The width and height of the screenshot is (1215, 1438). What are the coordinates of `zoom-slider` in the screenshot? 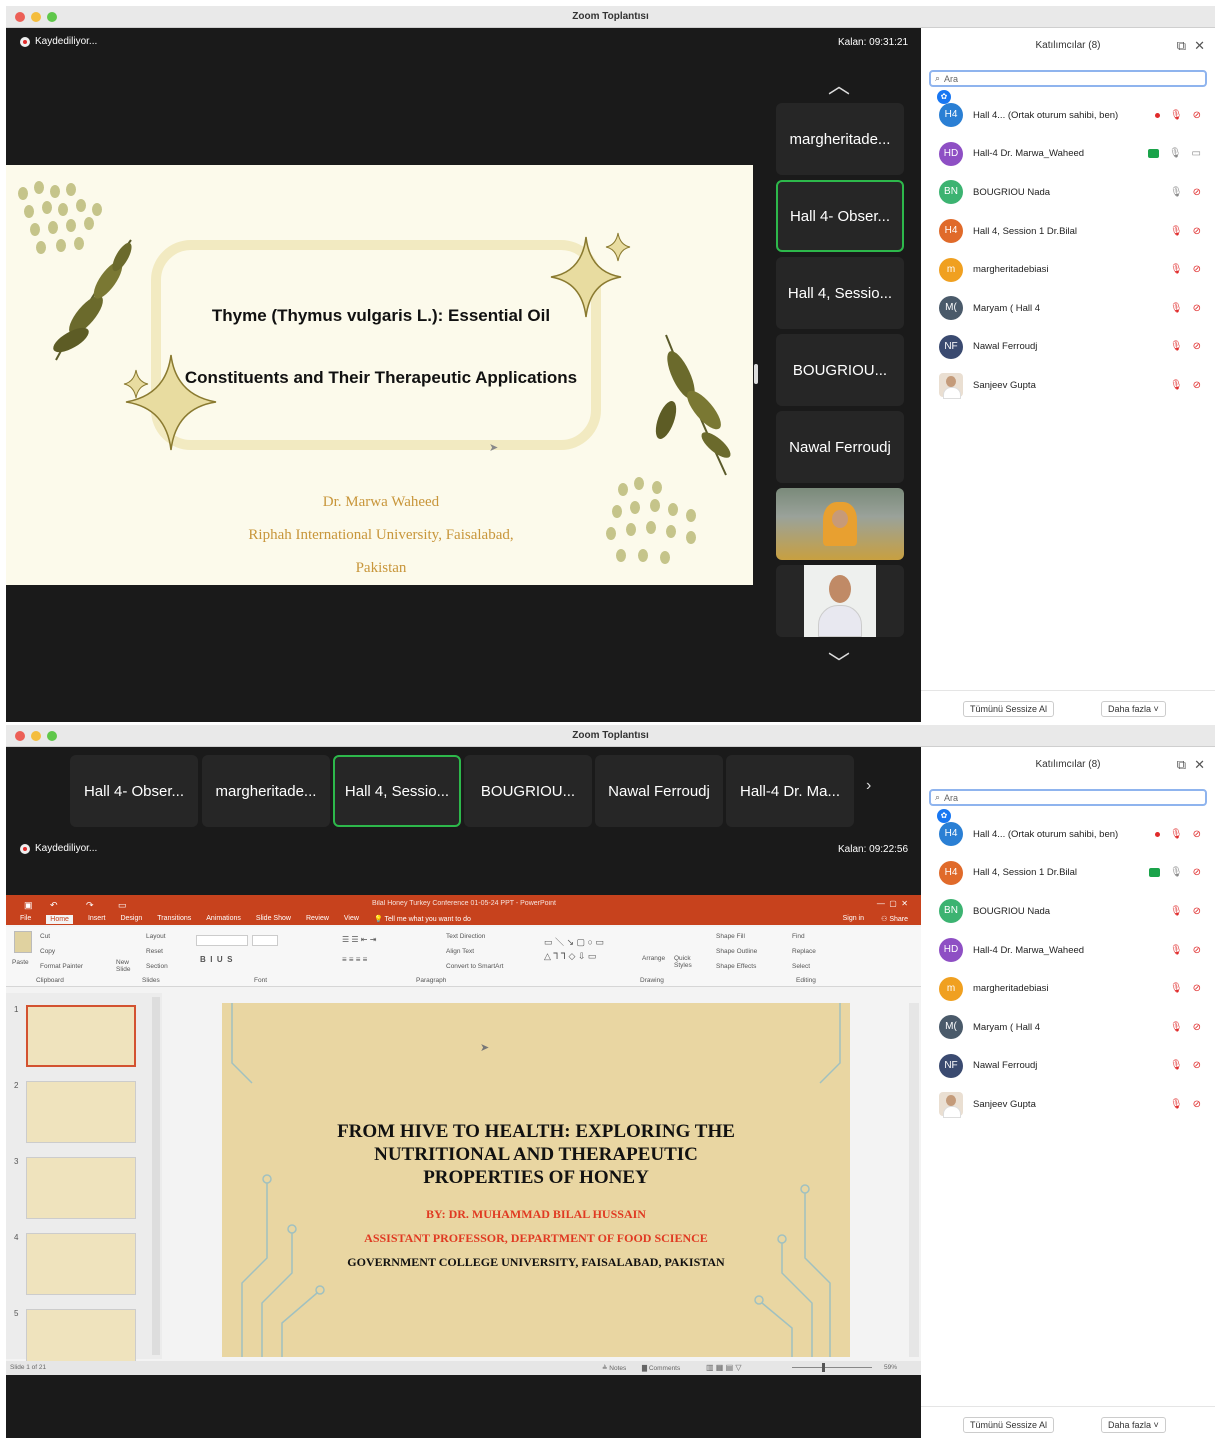 It's located at (832, 1367).